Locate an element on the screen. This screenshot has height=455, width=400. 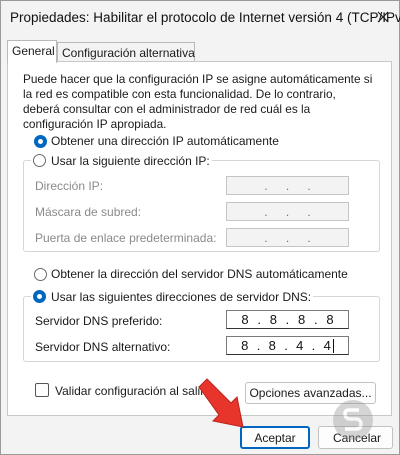
close-button is located at coordinates (383, 17).